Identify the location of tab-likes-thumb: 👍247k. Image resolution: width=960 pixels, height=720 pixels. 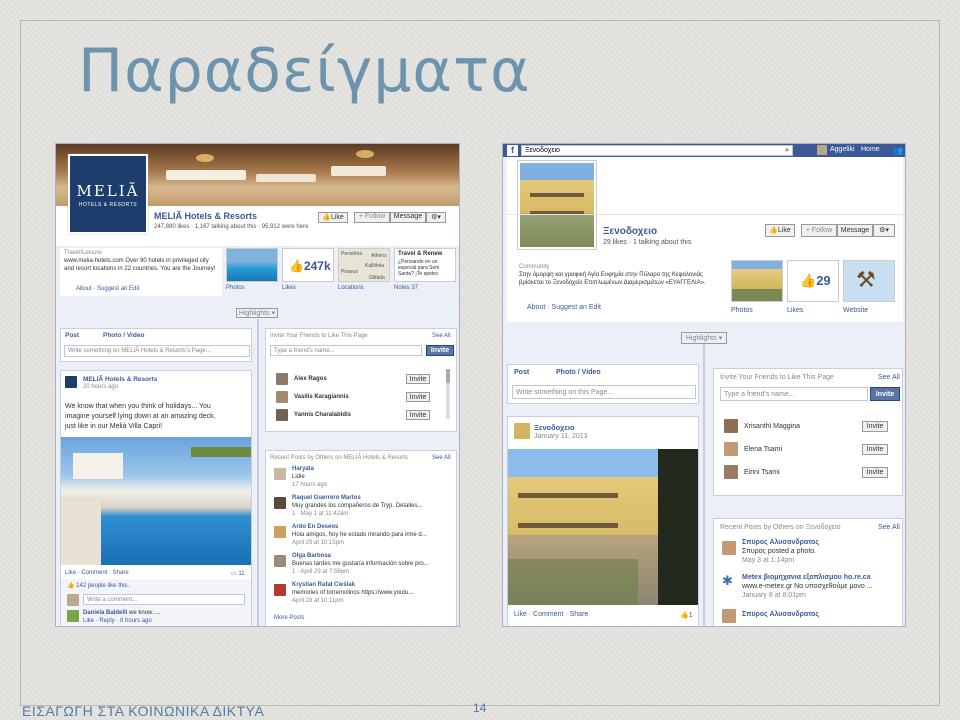
(308, 265).